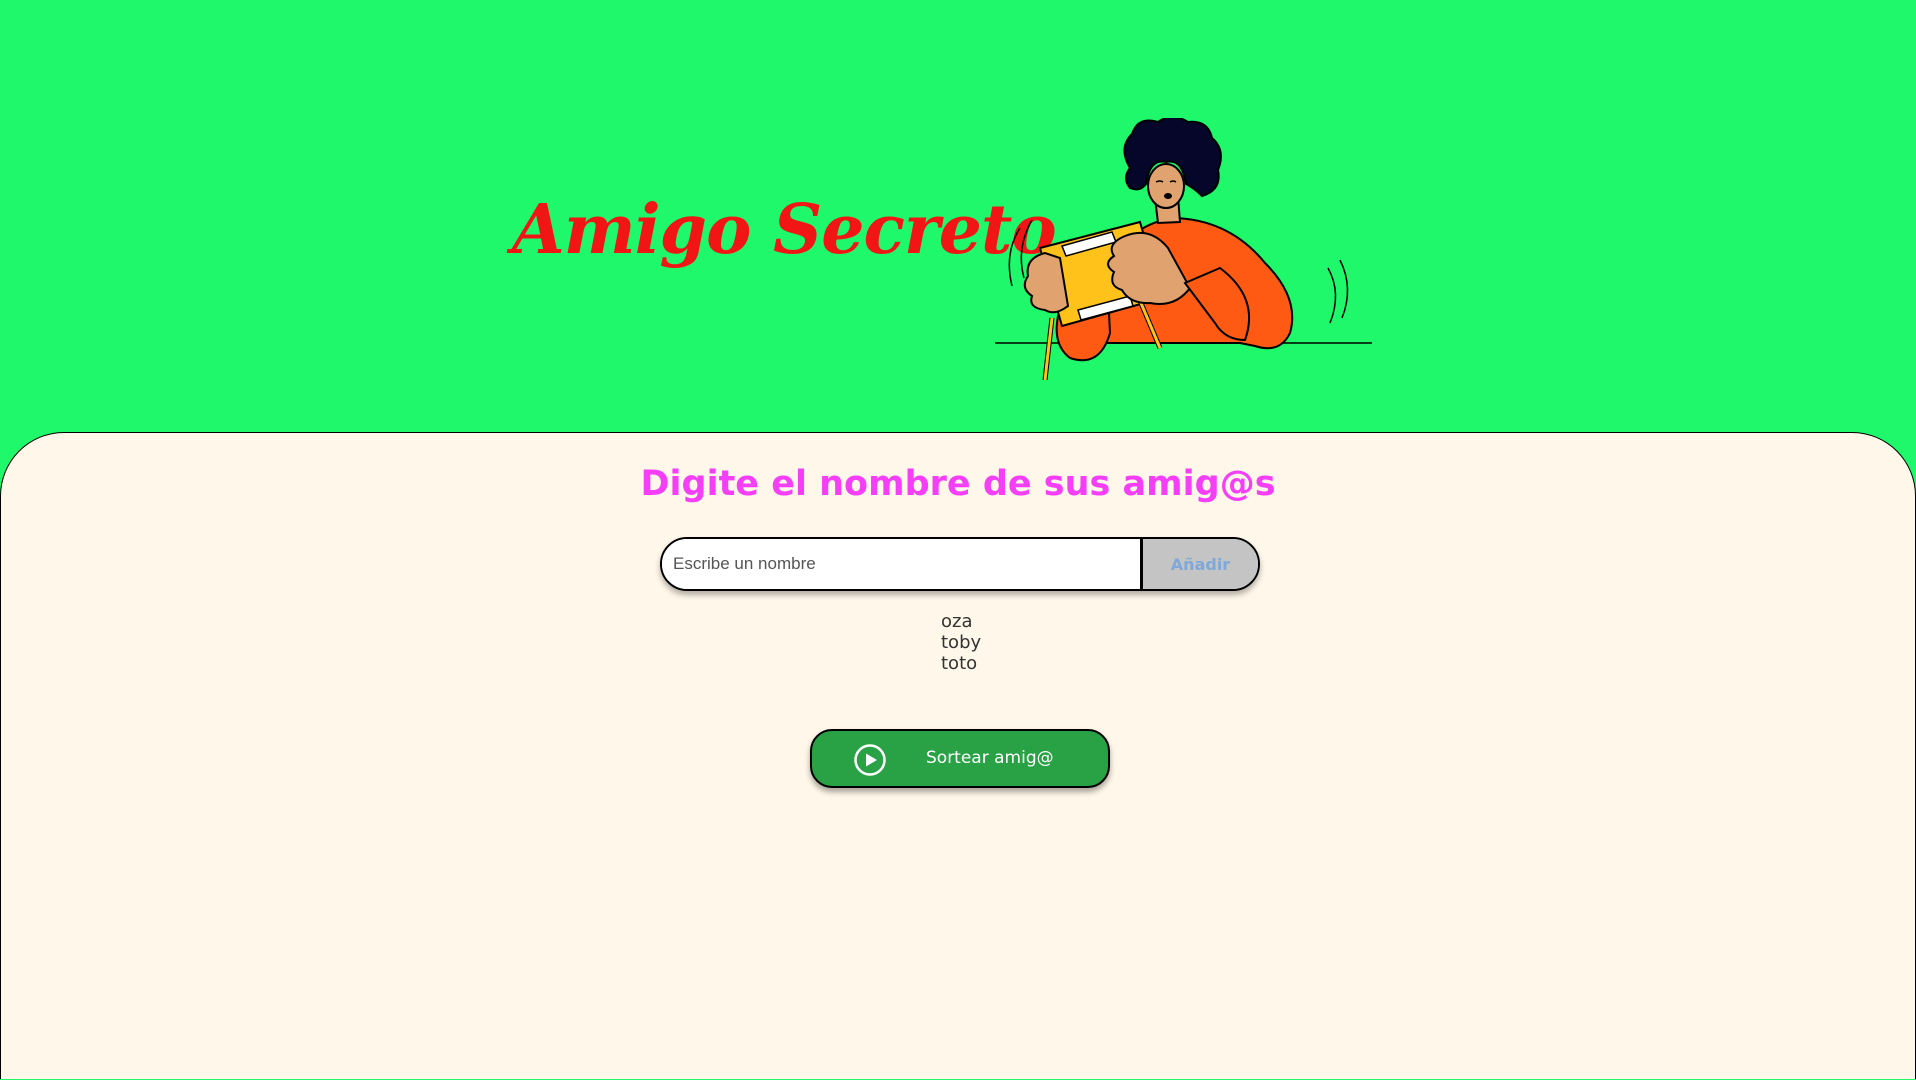 This screenshot has height=1080, width=1916. What do you see at coordinates (990, 758) in the screenshot?
I see `draw-button-label: Sortear amig@` at bounding box center [990, 758].